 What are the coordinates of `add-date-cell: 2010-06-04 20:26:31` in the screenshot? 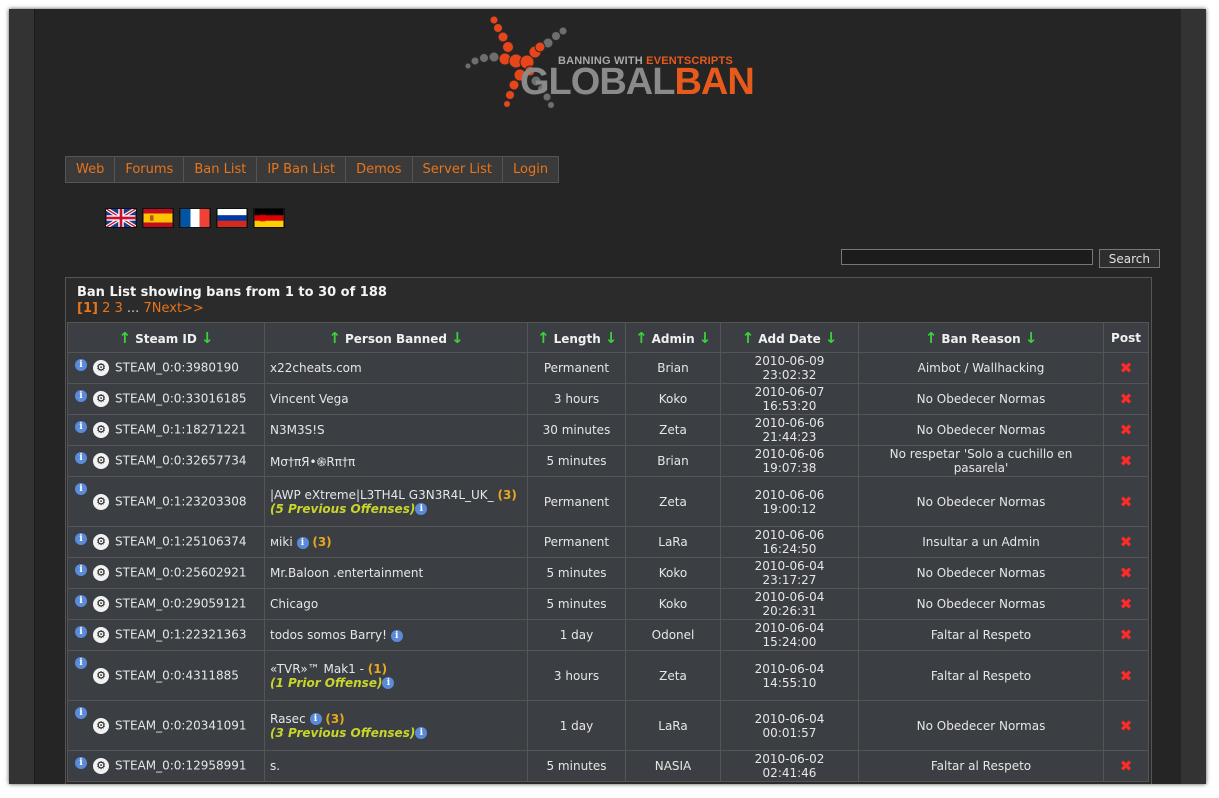 It's located at (789, 604).